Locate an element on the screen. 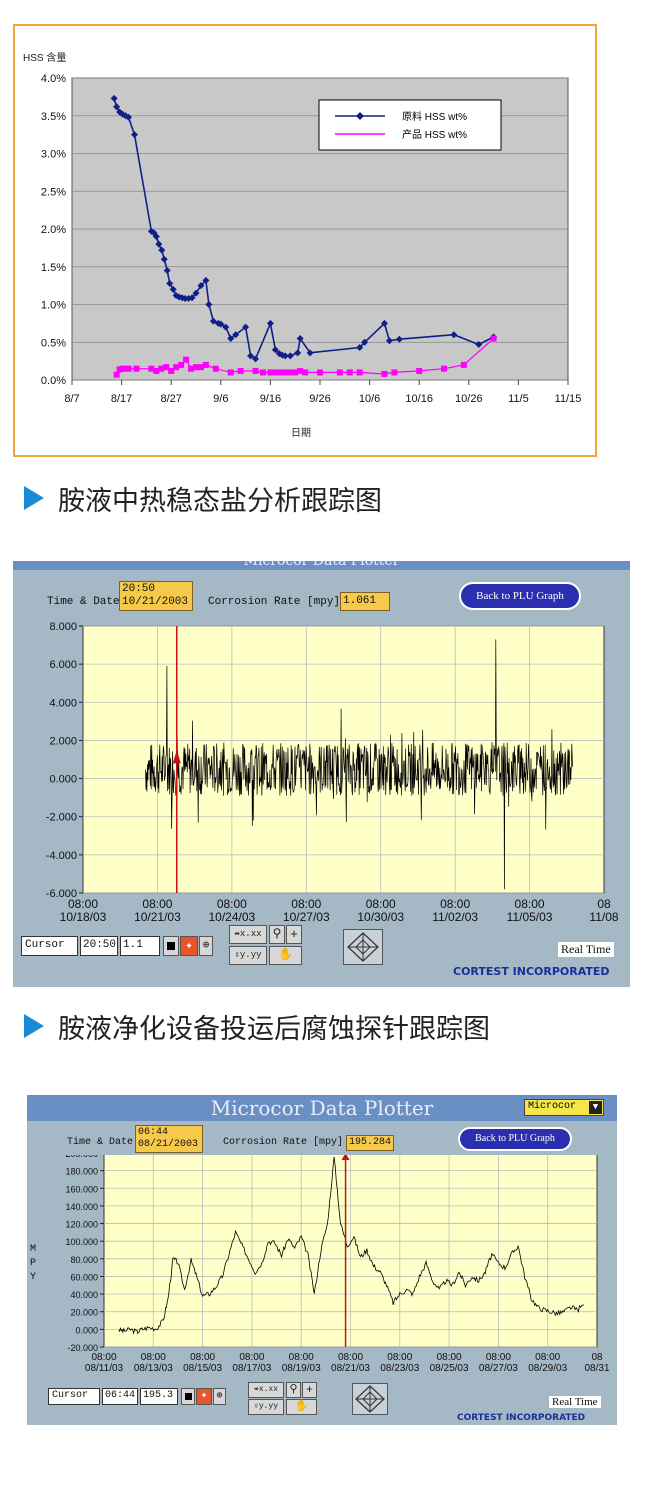 The height and width of the screenshot is (1500, 650). x-axis-label: 日期 is located at coordinates (301, 433).